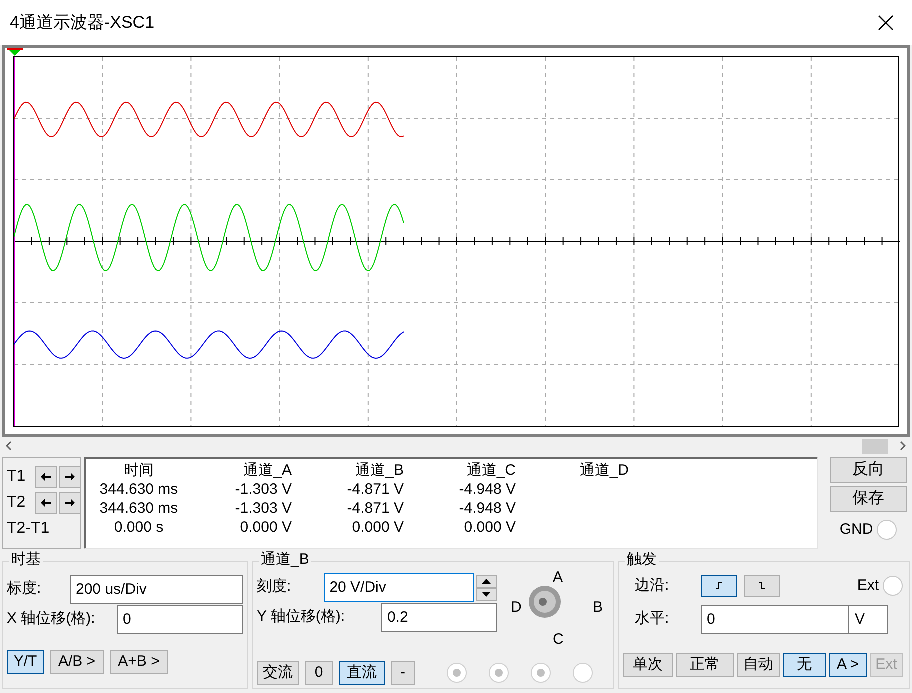 This screenshot has width=912, height=693. Describe the element at coordinates (285, 560) in the screenshot. I see `group-title: 通道_B` at that location.